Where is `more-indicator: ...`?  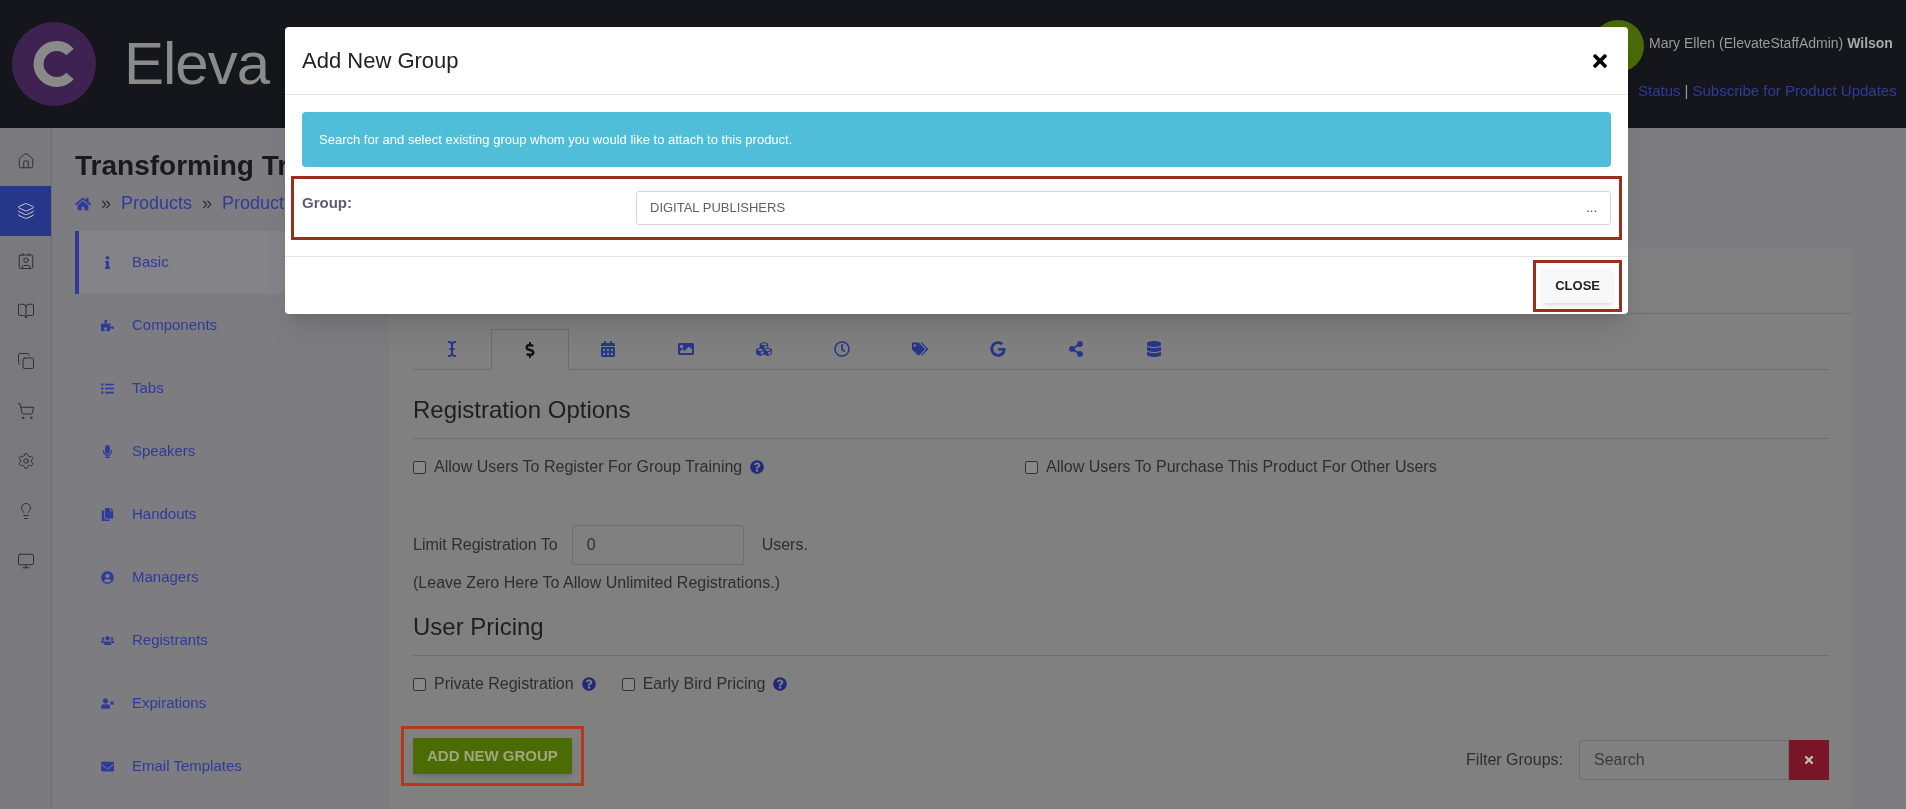
more-indicator: ... is located at coordinates (1591, 208).